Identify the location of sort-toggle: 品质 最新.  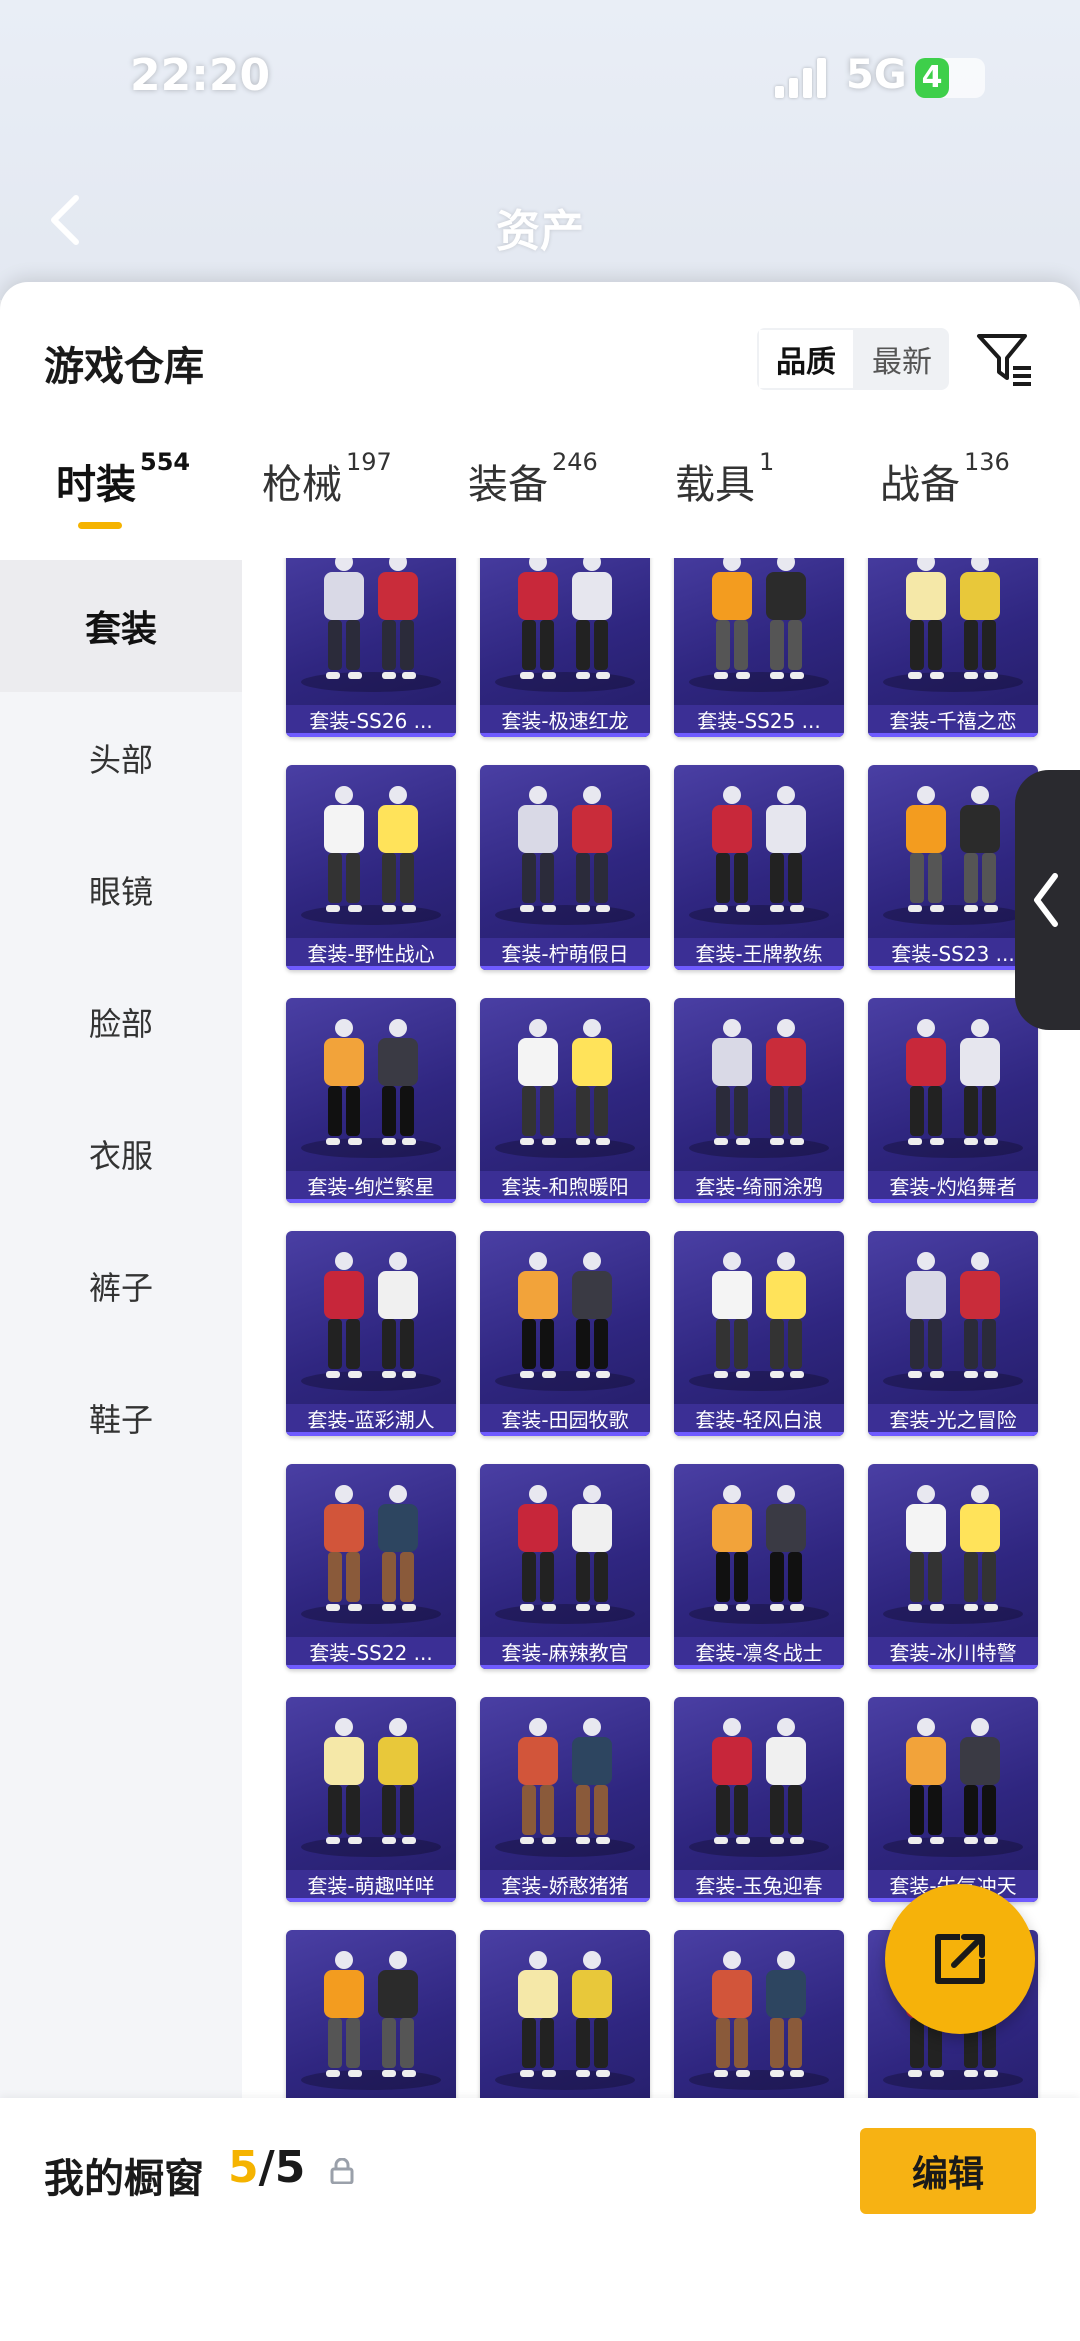
(853, 359).